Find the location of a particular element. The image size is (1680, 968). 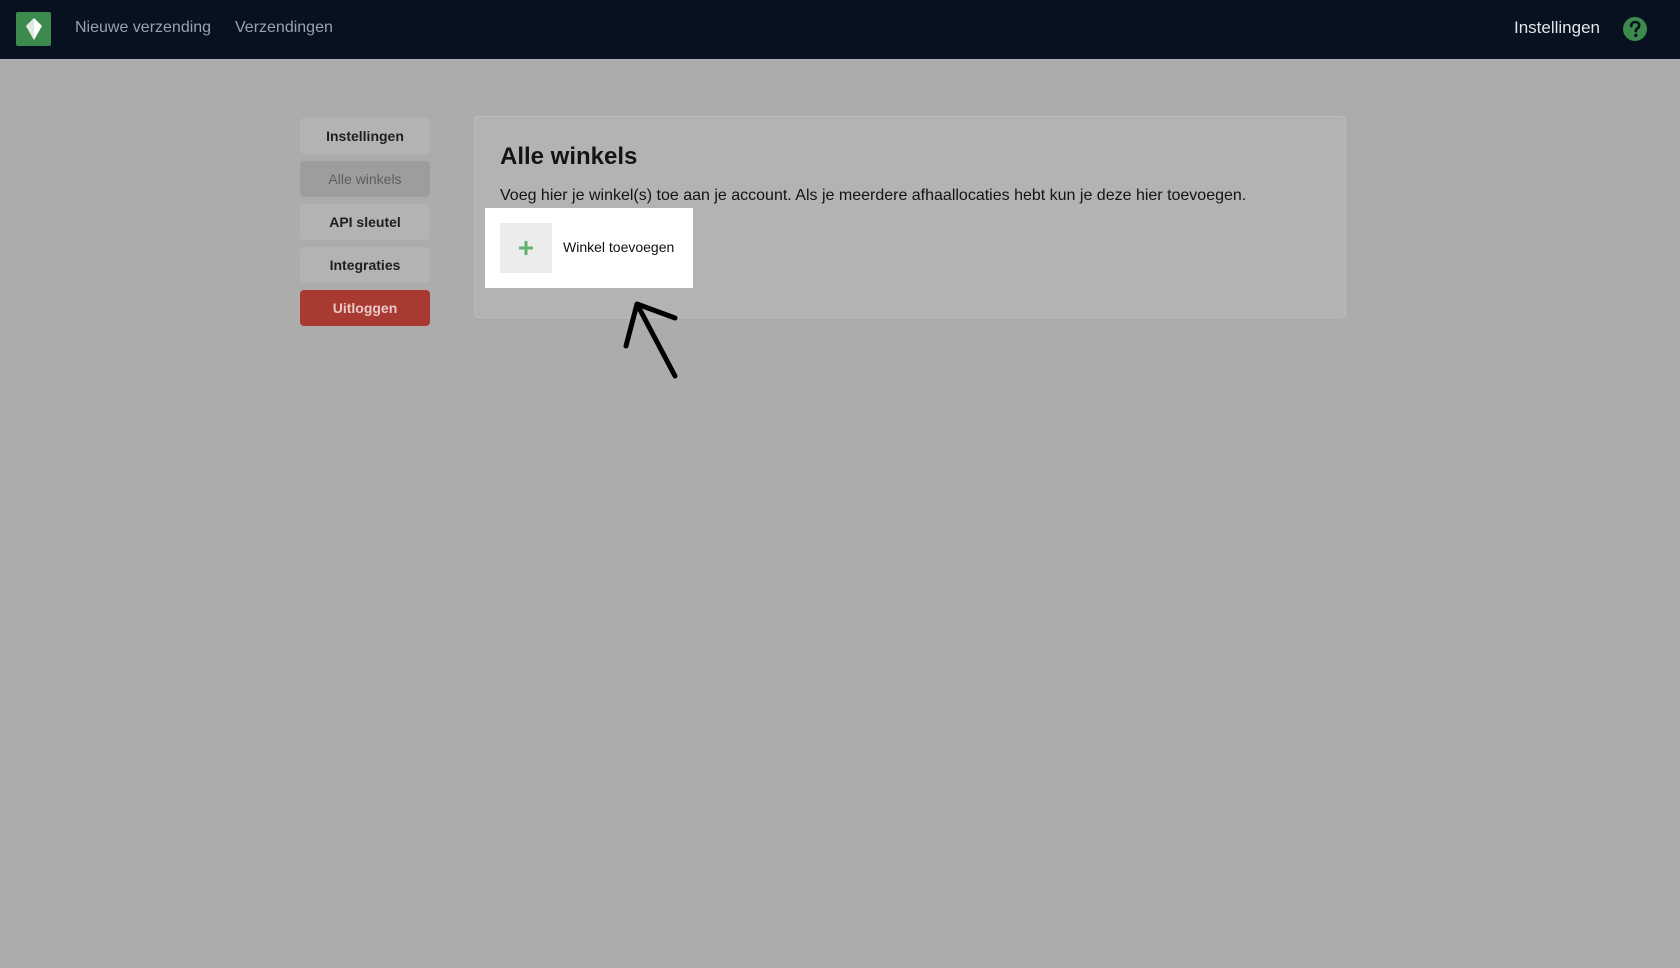

nav-link-nieuwe-verzending: Nieuwe verzending is located at coordinates (143, 28).